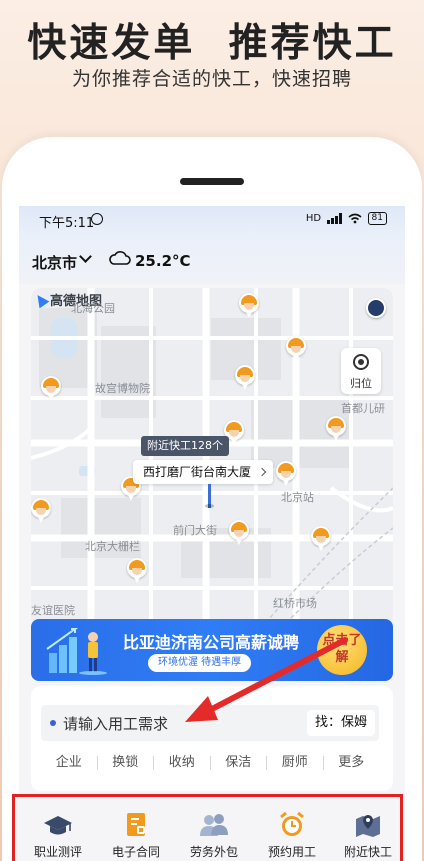 This screenshot has width=424, height=861. Describe the element at coordinates (361, 371) in the screenshot. I see `relocate-button: 归位` at that location.